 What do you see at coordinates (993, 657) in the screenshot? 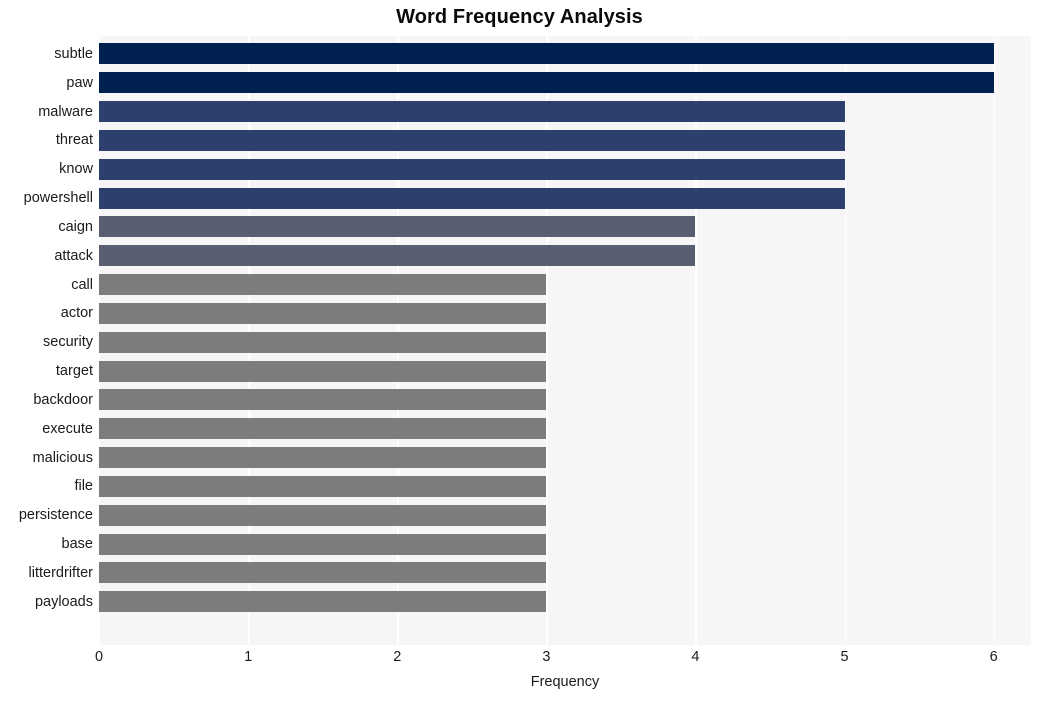
I see `x-axis-tick-label: 6` at bounding box center [993, 657].